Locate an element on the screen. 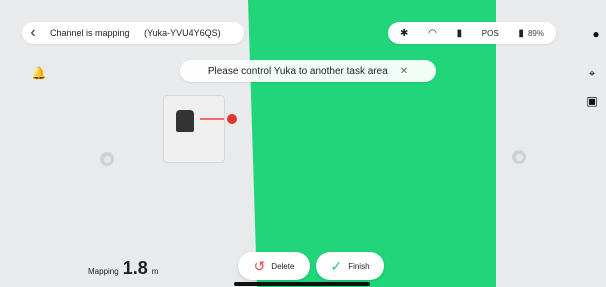 The image size is (606, 287). mapping-unit: m is located at coordinates (155, 271).